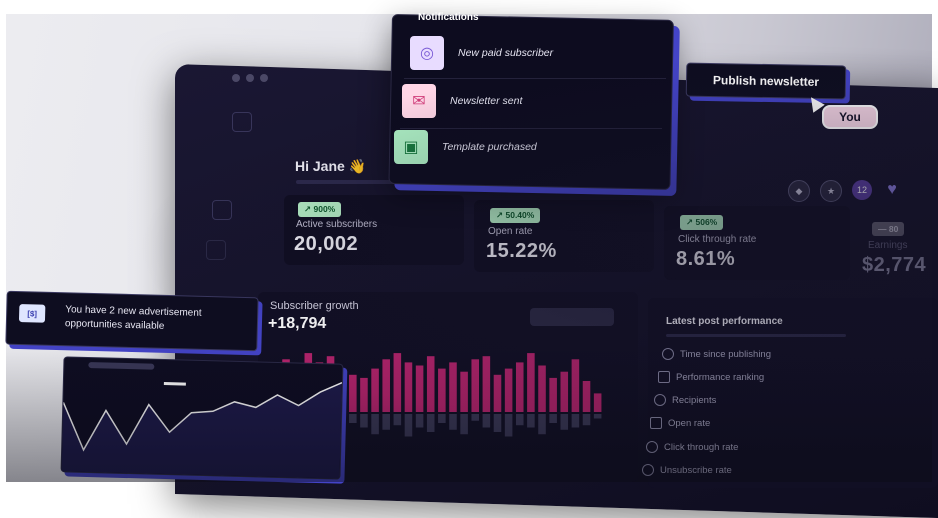 This screenshot has width=938, height=518. Describe the element at coordinates (411, 147) in the screenshot. I see `box-icon: ▣` at that location.